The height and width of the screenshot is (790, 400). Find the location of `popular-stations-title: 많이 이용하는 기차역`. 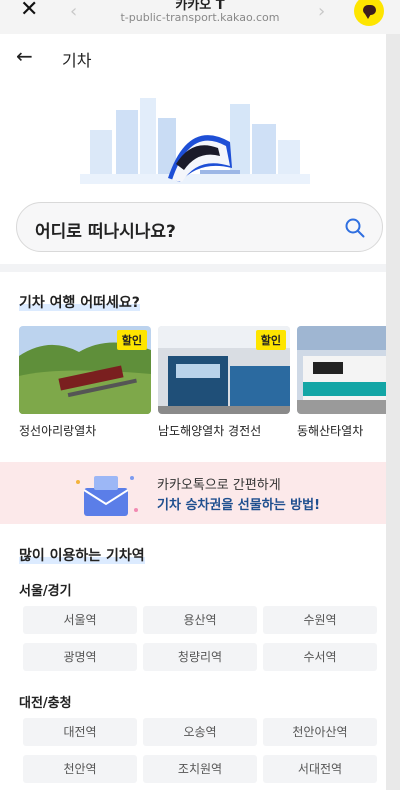

popular-stations-title: 많이 이용하는 기차역 is located at coordinates (82, 555).